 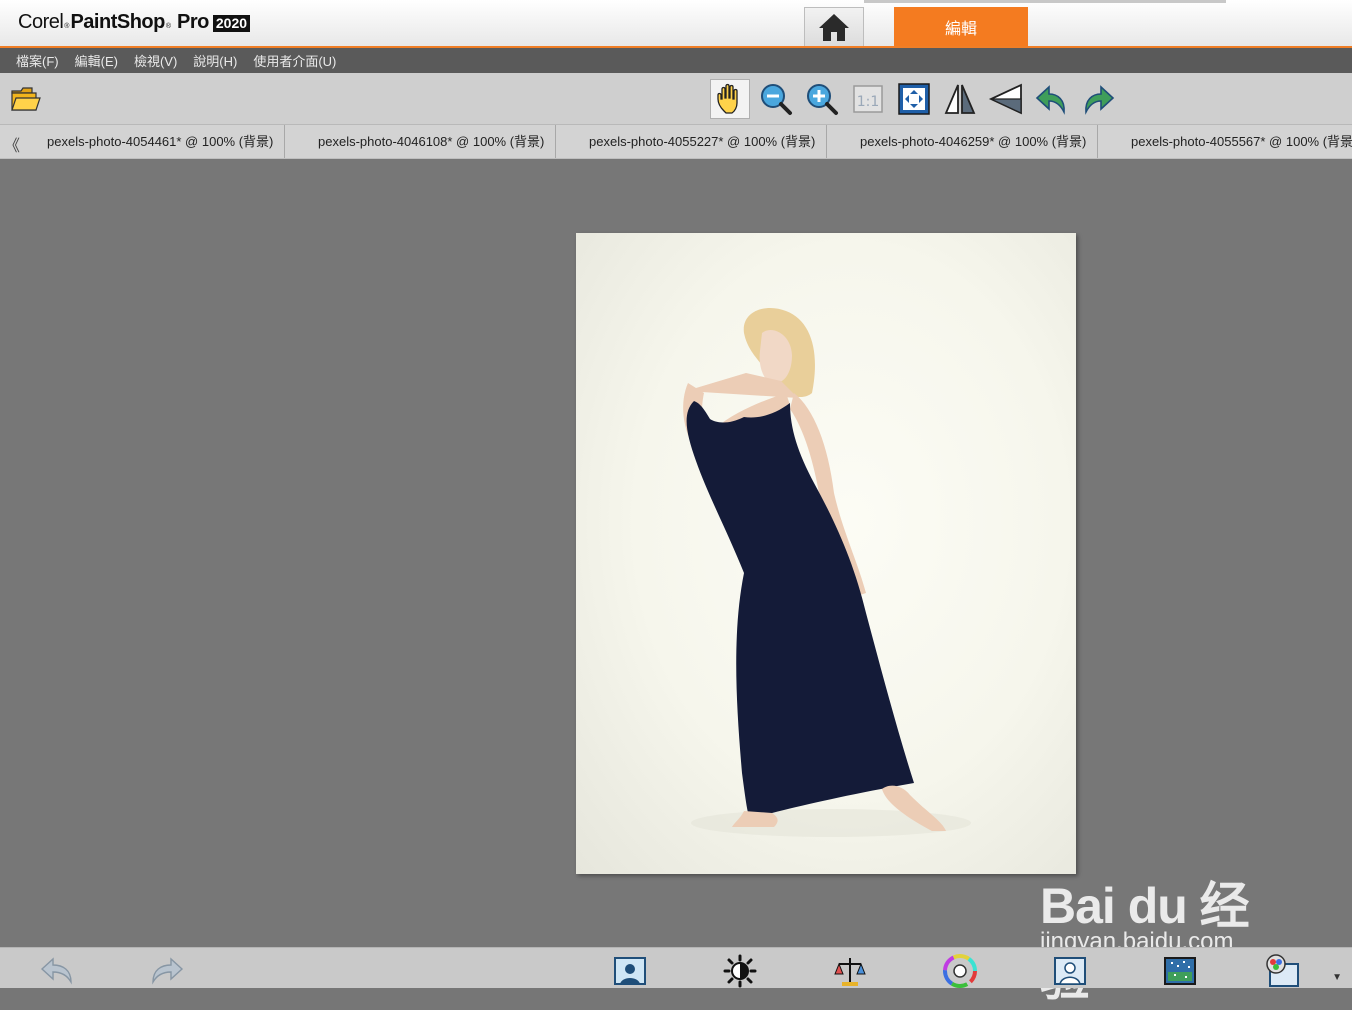 What do you see at coordinates (974, 141) in the screenshot?
I see `document-tab: pexels-photo-4046259* @ 100% (背景)` at bounding box center [974, 141].